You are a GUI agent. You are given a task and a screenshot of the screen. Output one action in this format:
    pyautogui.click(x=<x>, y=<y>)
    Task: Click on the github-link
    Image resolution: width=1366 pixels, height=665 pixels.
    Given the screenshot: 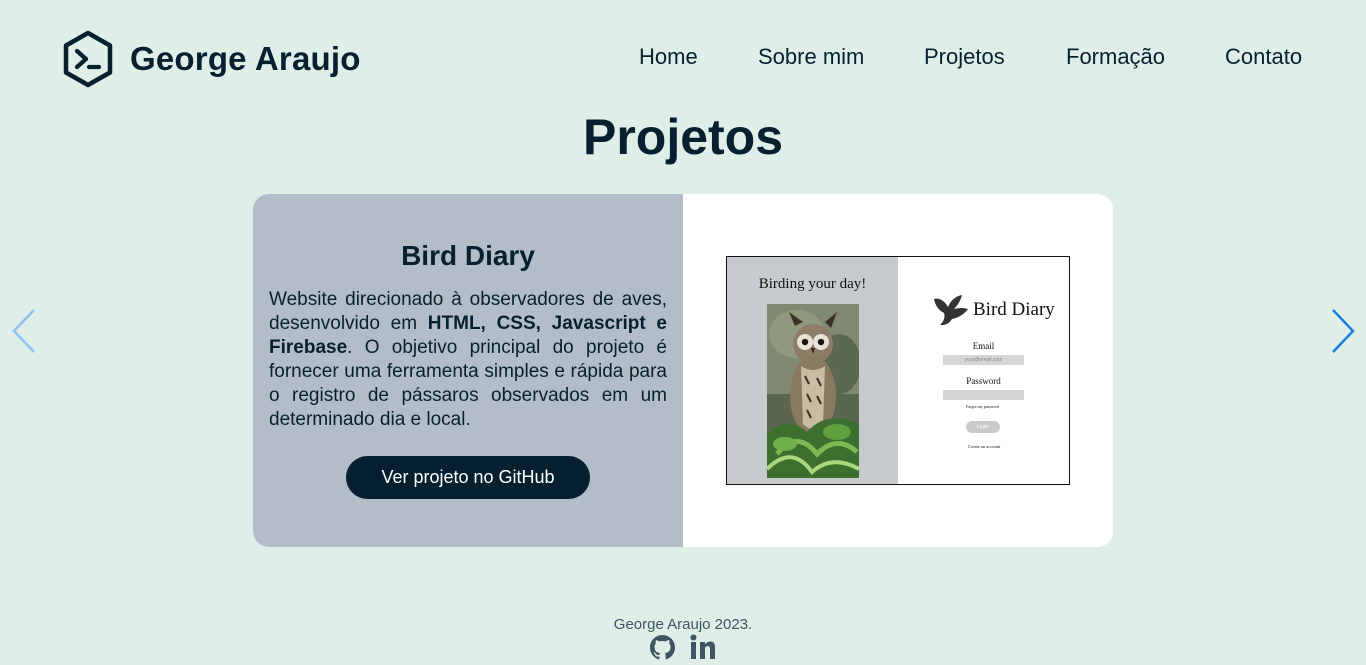 What is the action you would take?
    pyautogui.click(x=662, y=649)
    